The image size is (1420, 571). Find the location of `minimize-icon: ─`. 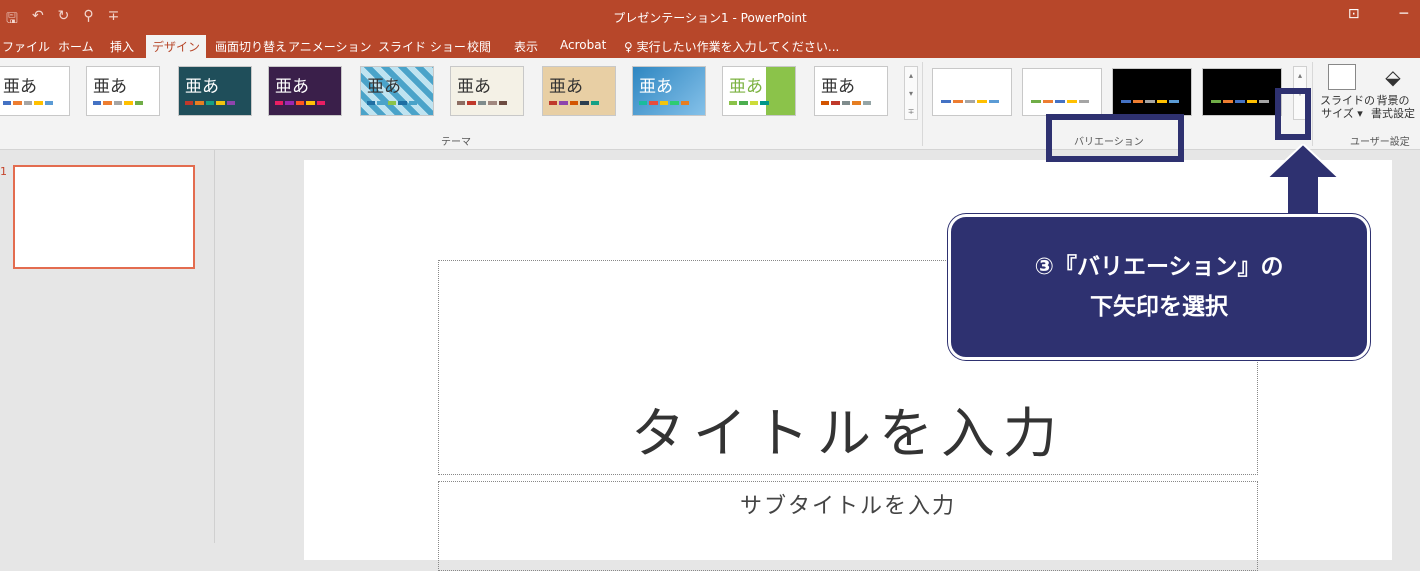

minimize-icon: ─ is located at coordinates (1404, 14).